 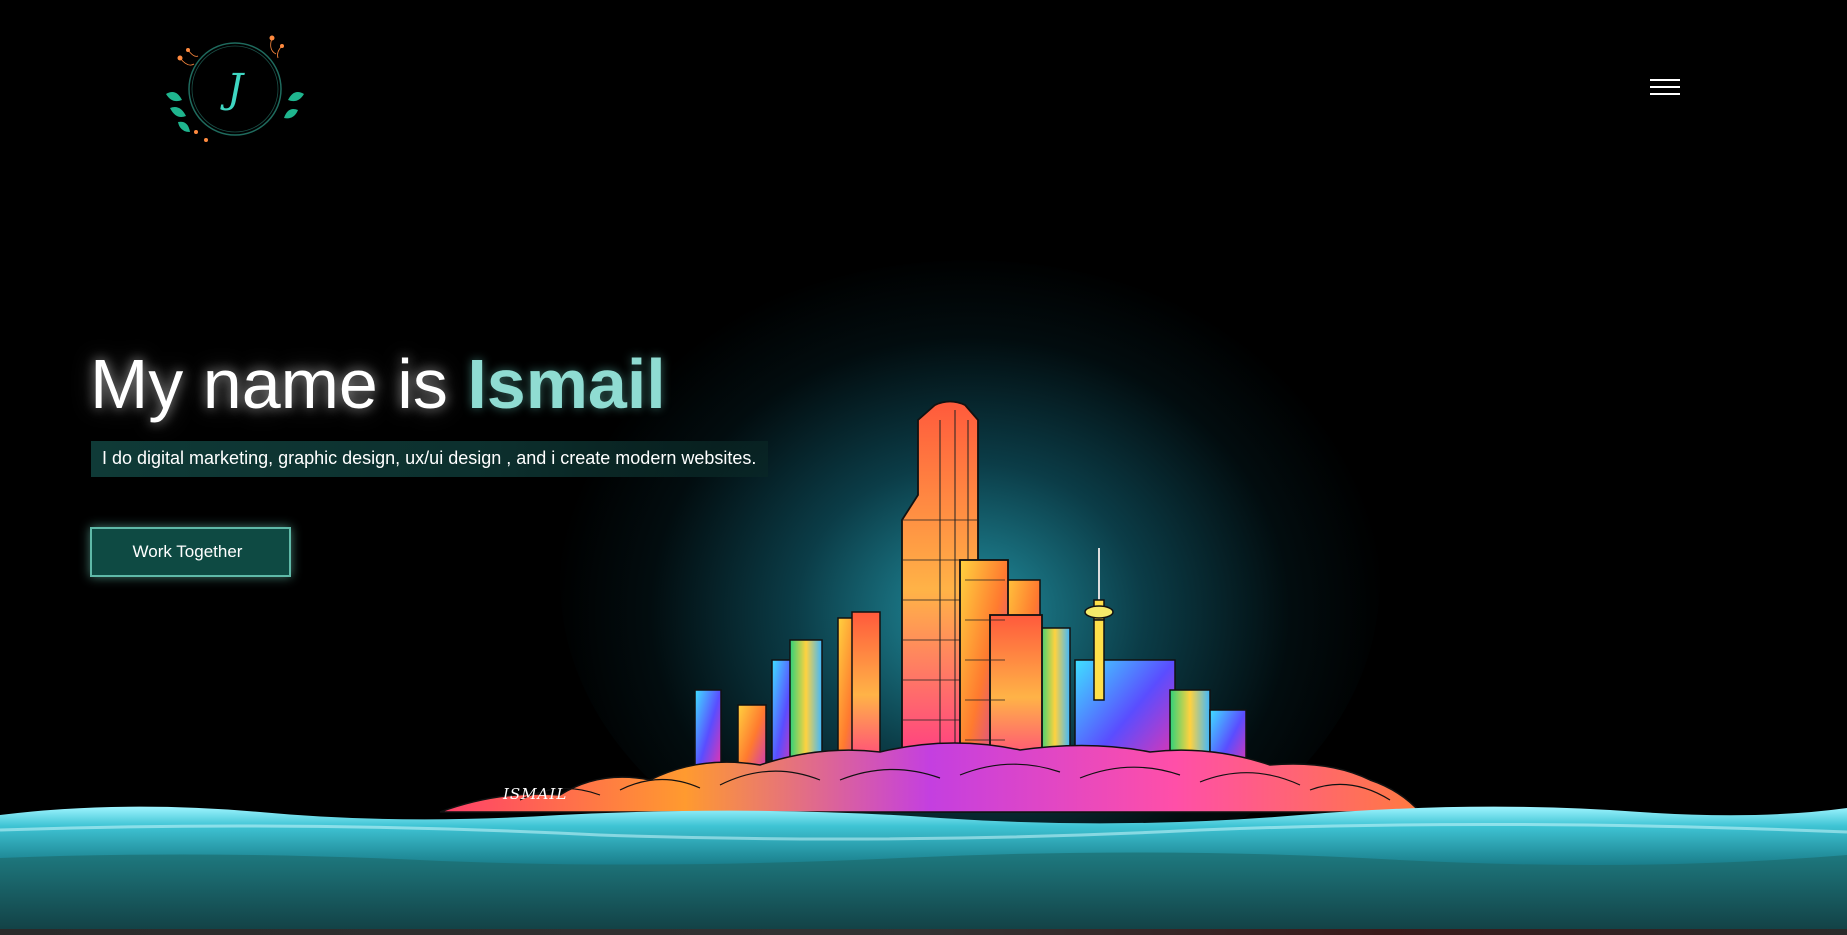 I want to click on site-logo: J, so click(x=235, y=89).